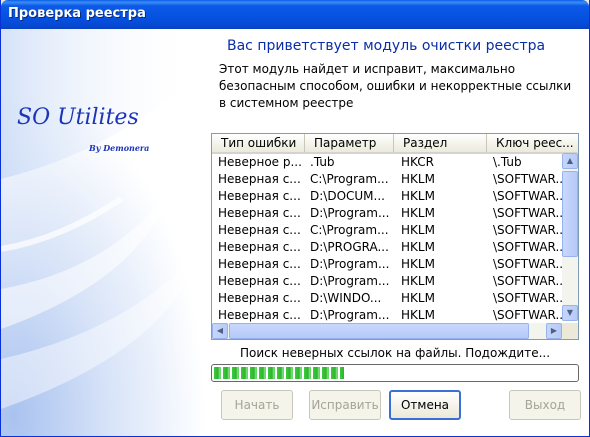 Image resolution: width=590 pixels, height=437 pixels. Describe the element at coordinates (379, 331) in the screenshot. I see `horizontal-scroll-thumb` at that location.